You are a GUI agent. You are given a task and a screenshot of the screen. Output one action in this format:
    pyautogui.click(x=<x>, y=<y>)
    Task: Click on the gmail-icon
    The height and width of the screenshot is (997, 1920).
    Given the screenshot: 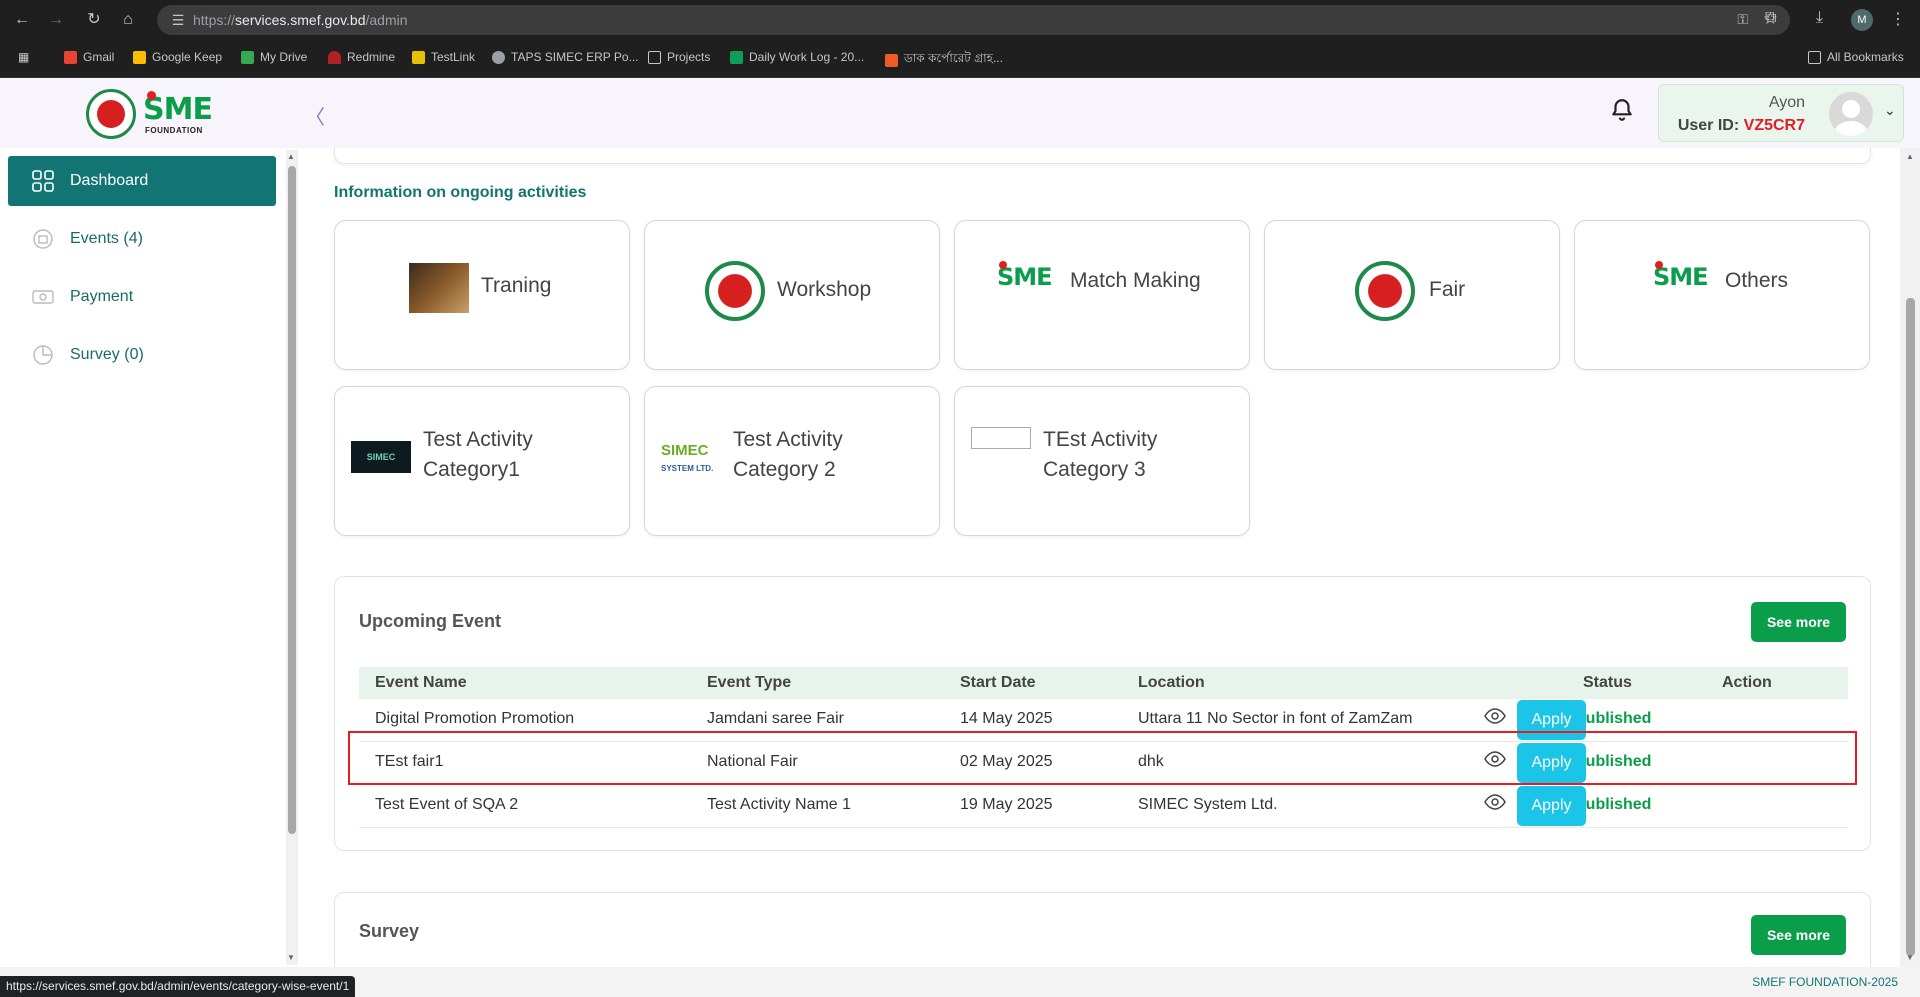 What is the action you would take?
    pyautogui.click(x=70, y=57)
    